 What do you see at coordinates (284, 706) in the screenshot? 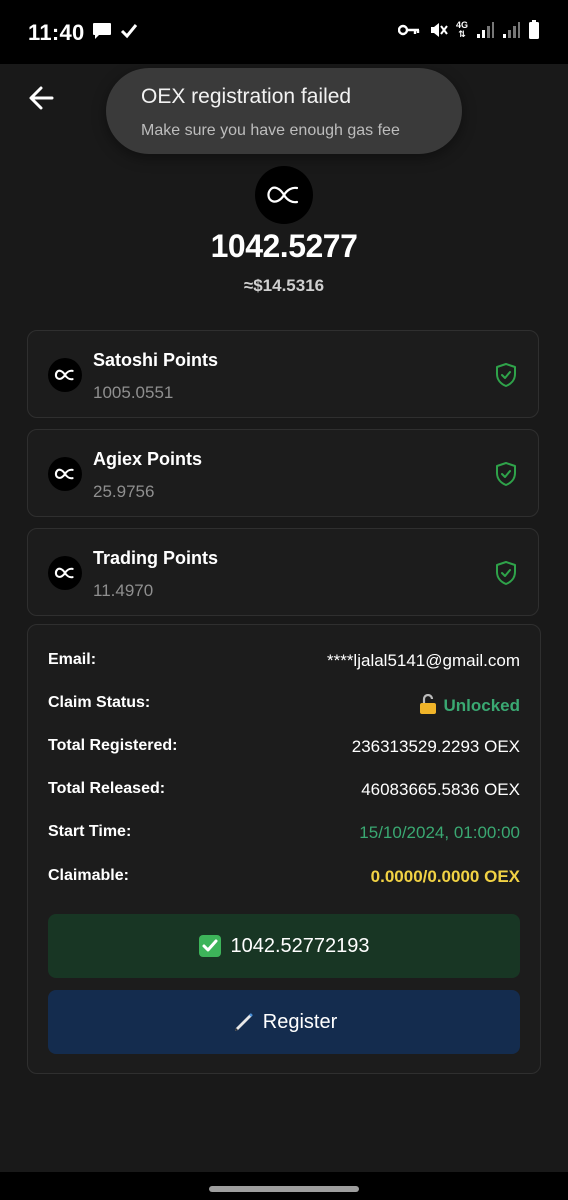
I see `claim-status-row: Claim Status: Unlocked` at bounding box center [284, 706].